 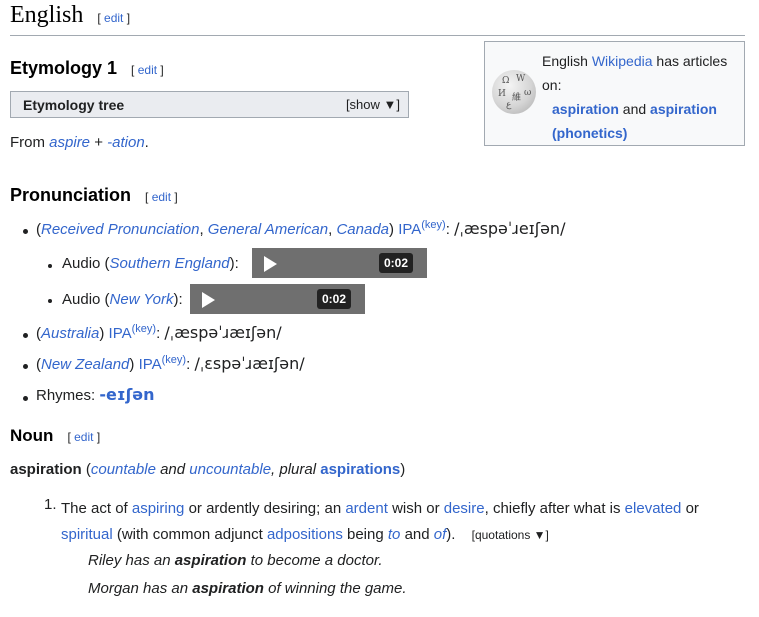 What do you see at coordinates (189, 534) in the screenshot?
I see `def-text: (with common adjunct` at bounding box center [189, 534].